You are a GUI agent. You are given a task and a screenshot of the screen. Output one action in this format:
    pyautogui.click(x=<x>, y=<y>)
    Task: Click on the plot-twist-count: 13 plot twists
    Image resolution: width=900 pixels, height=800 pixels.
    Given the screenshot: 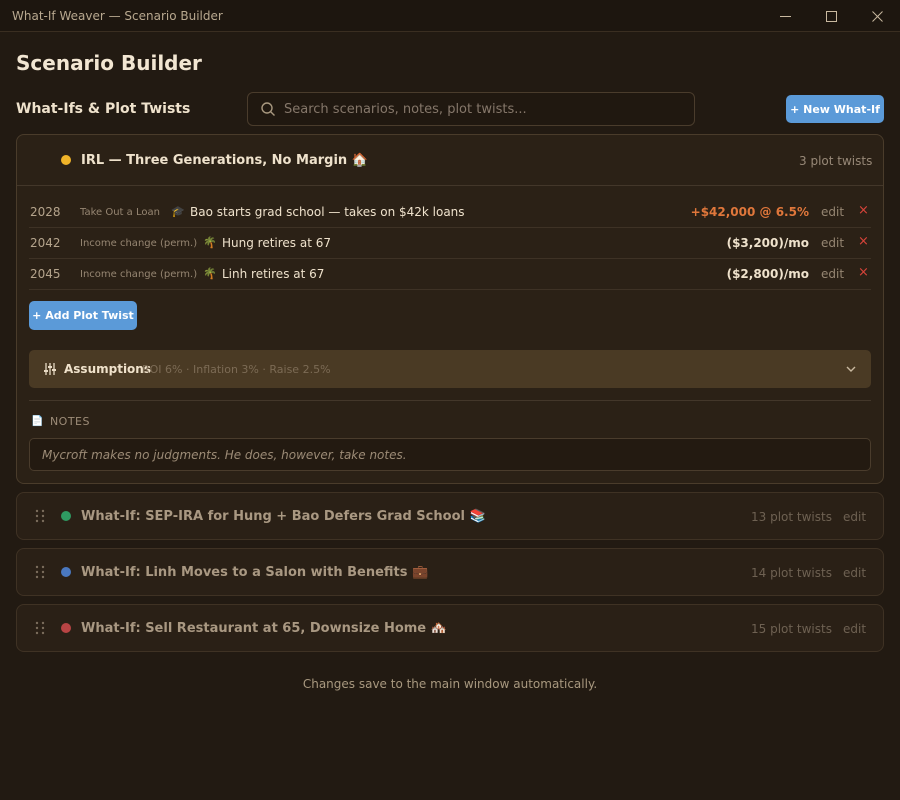 What is the action you would take?
    pyautogui.click(x=791, y=517)
    